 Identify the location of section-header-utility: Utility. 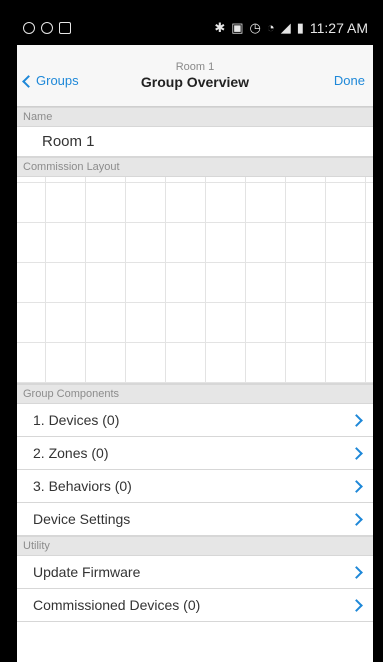
(195, 546).